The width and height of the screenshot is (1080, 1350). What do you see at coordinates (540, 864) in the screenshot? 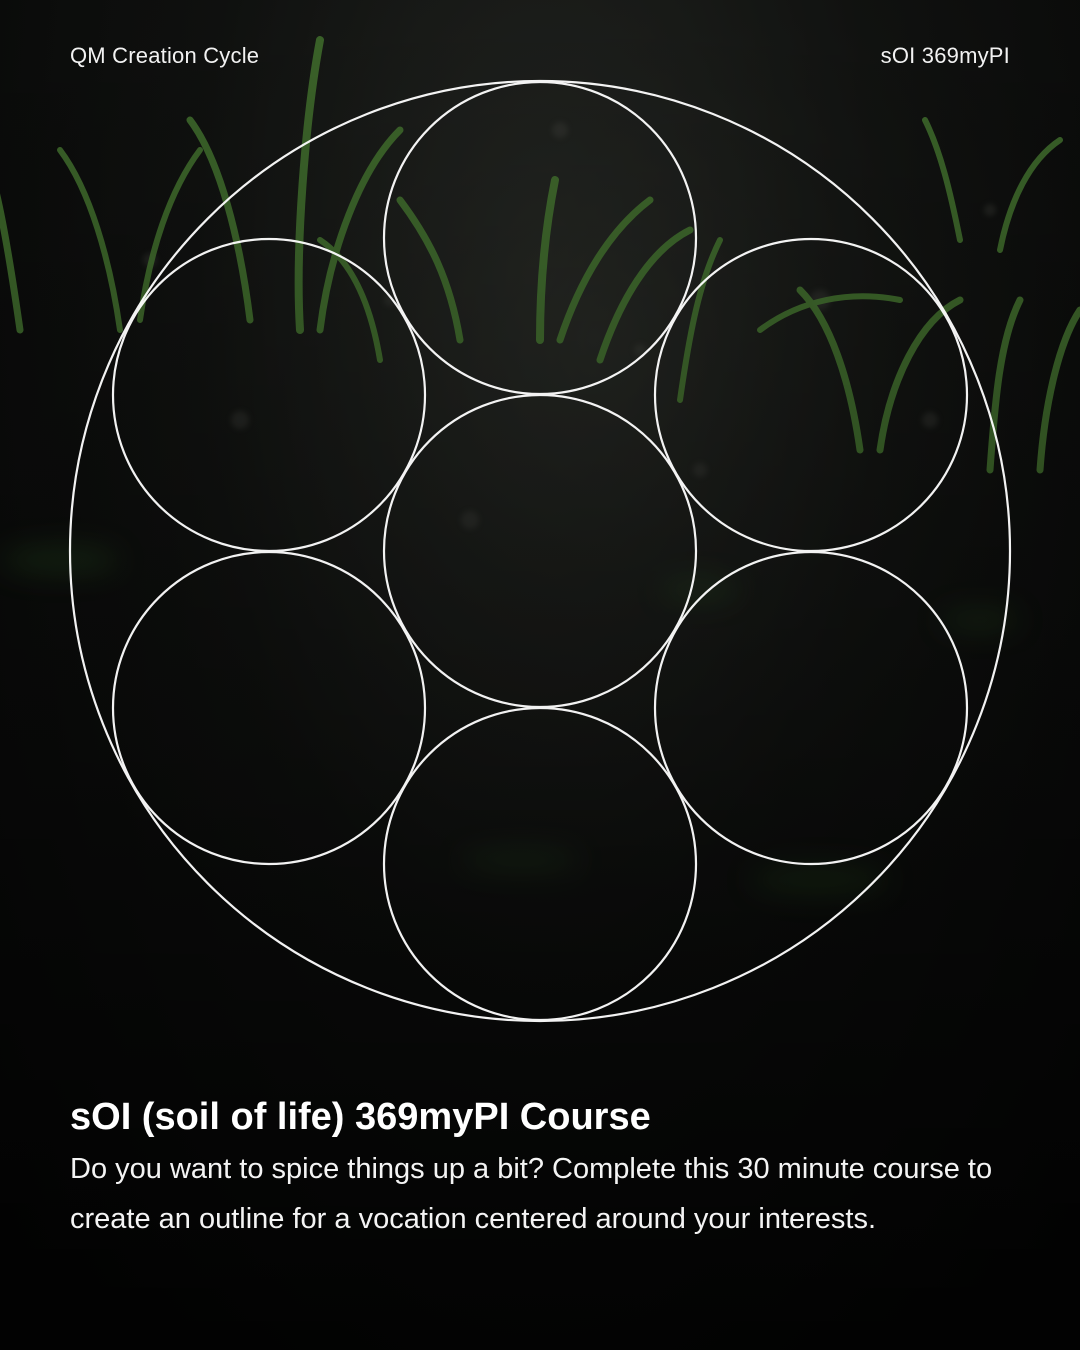
I see `inner-circle-bottom` at bounding box center [540, 864].